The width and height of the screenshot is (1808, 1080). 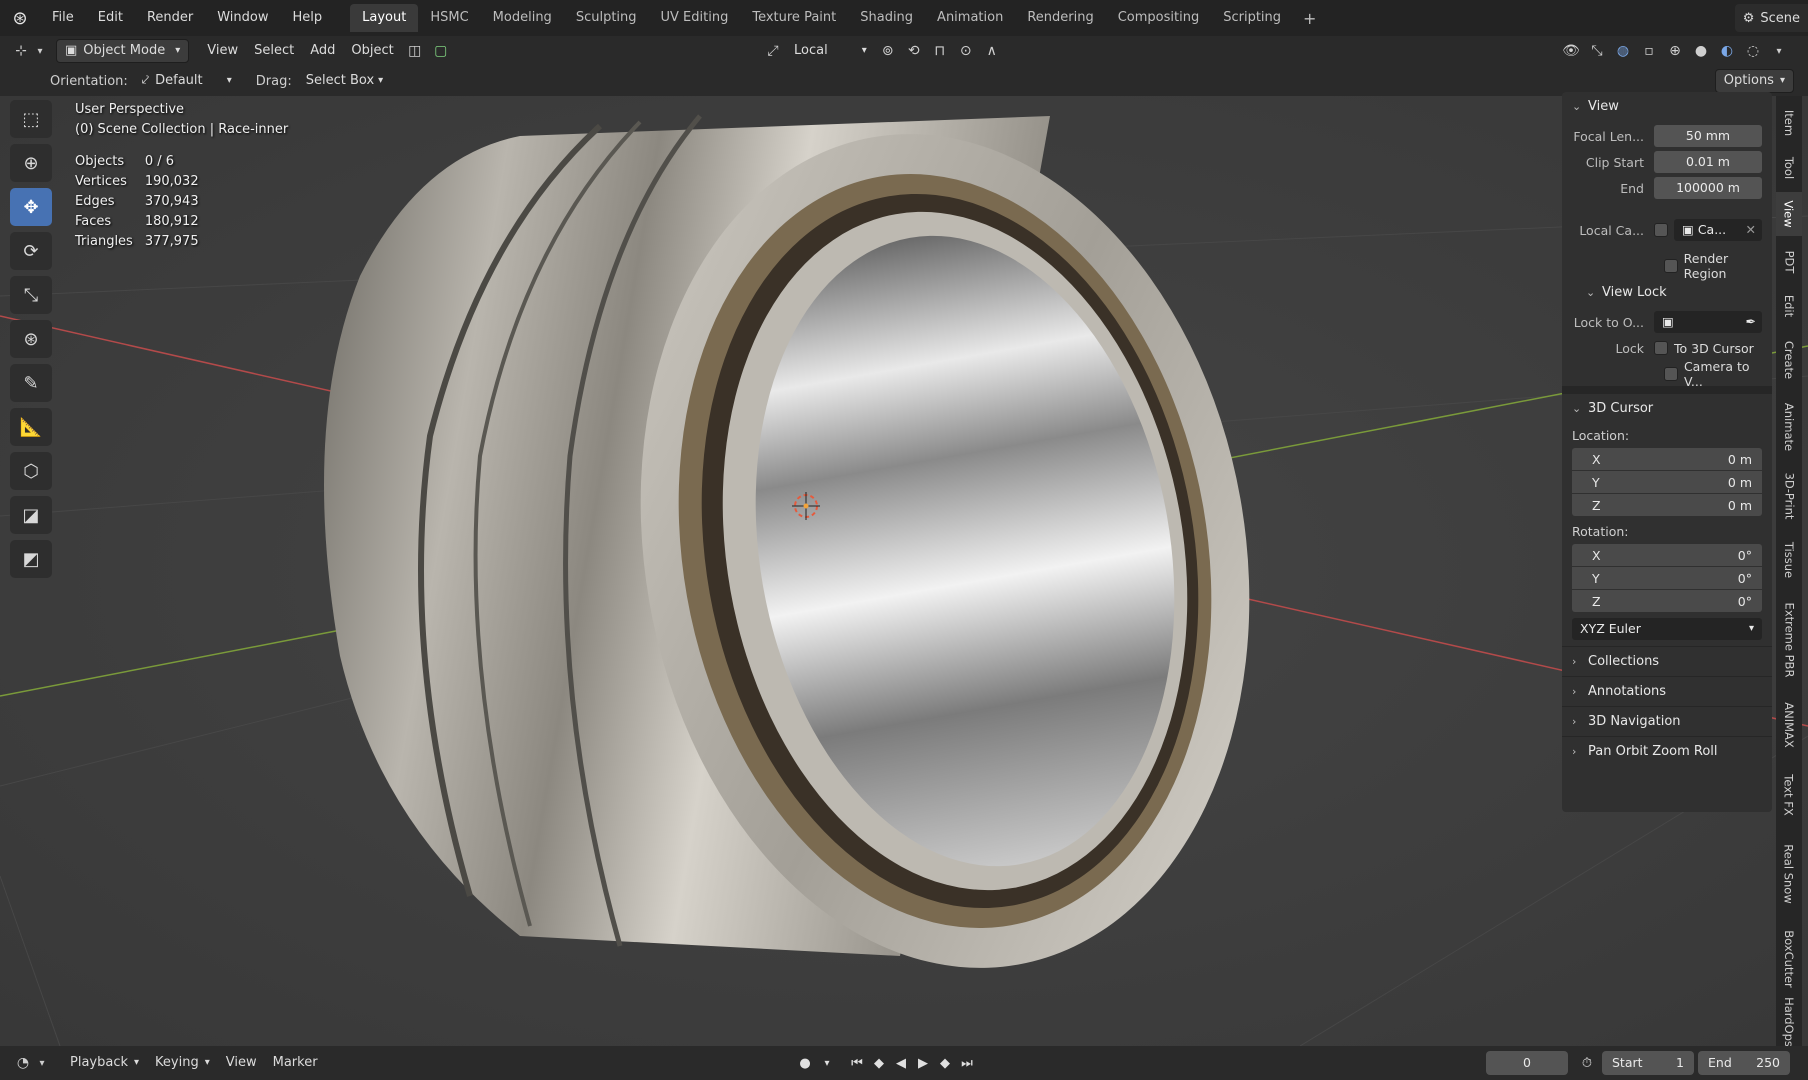 I want to click on side-tab-pdt: PDT, so click(x=1789, y=262).